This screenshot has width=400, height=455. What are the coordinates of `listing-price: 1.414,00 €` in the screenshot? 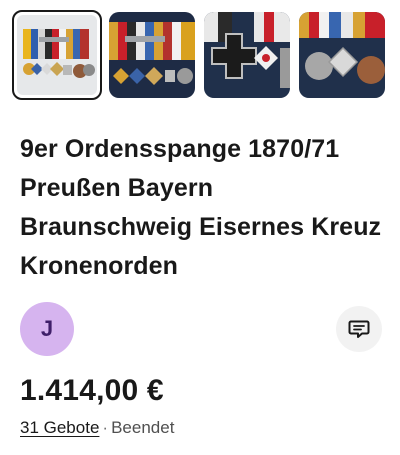 It's located at (92, 390).